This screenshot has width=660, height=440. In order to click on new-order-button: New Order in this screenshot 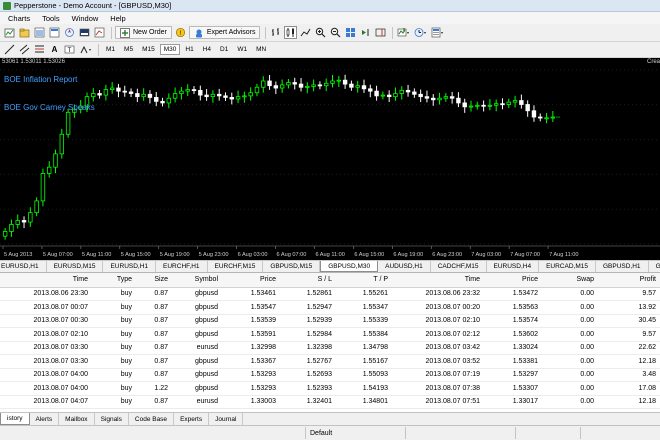, I will do `click(143, 32)`.